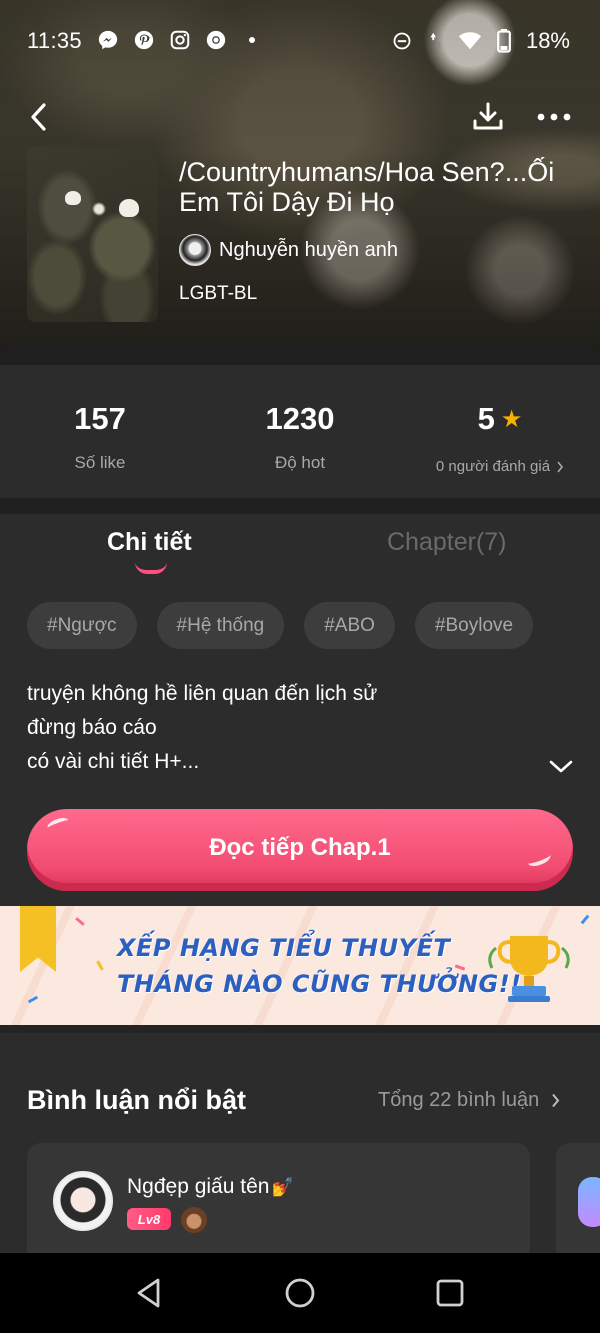  I want to click on banner-subheadline: THÁNG NÀO CŨNG THƯỞNG!!, so click(319, 984).